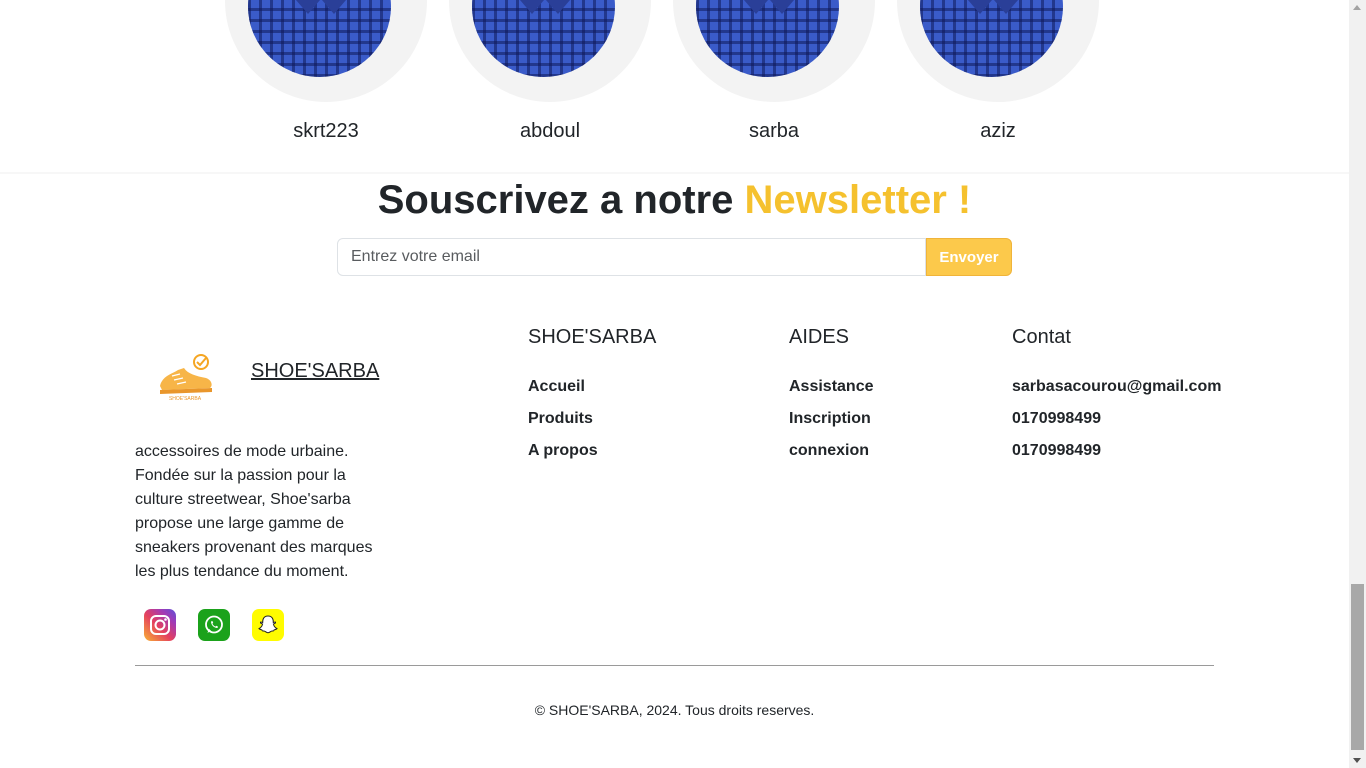 This screenshot has height=768, width=1366. What do you see at coordinates (592, 337) in the screenshot?
I see `footer-column-title: SHOE'SARBA` at bounding box center [592, 337].